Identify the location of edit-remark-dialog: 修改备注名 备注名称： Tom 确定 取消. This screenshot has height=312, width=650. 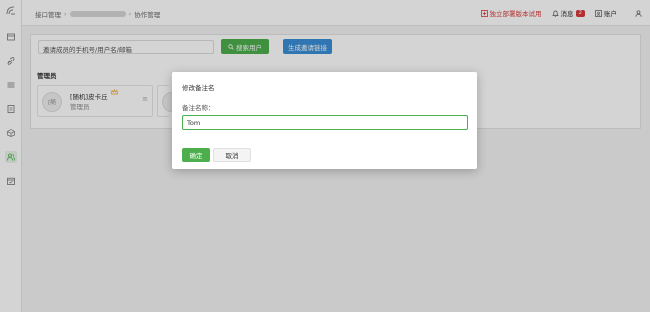
(324, 120).